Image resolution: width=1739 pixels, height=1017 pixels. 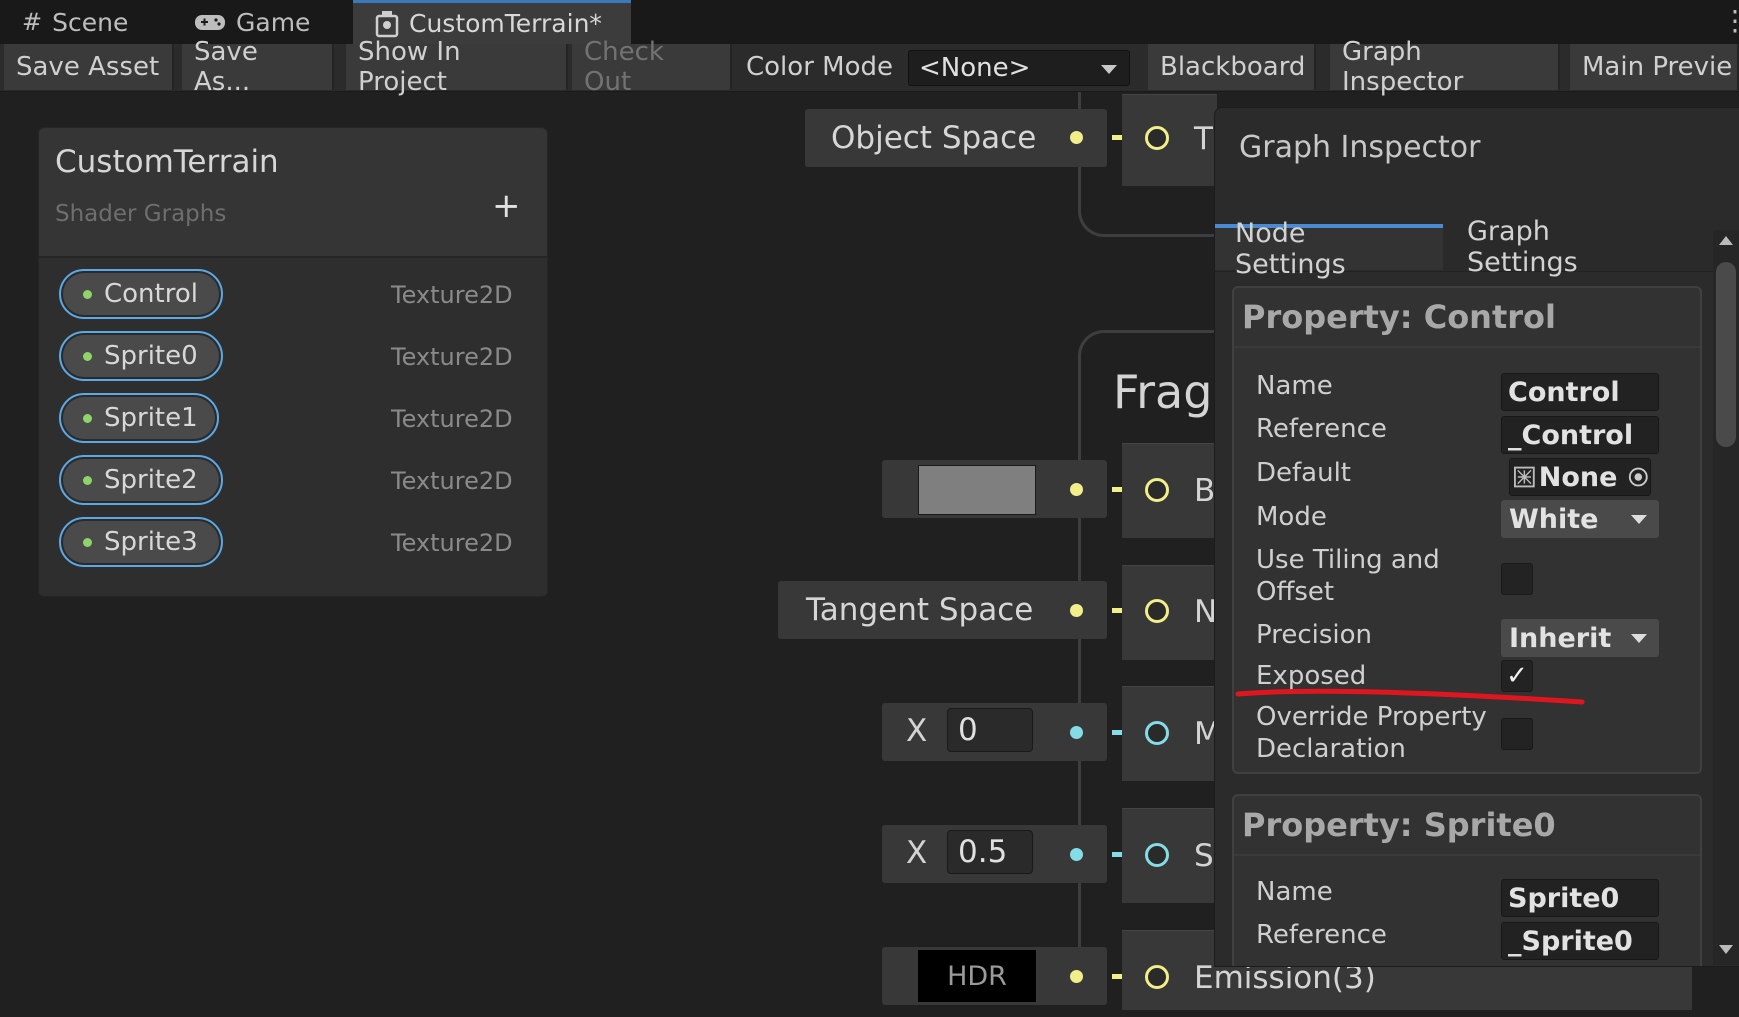 I want to click on blackboard-subtitle: Shader Graphs, so click(x=141, y=214).